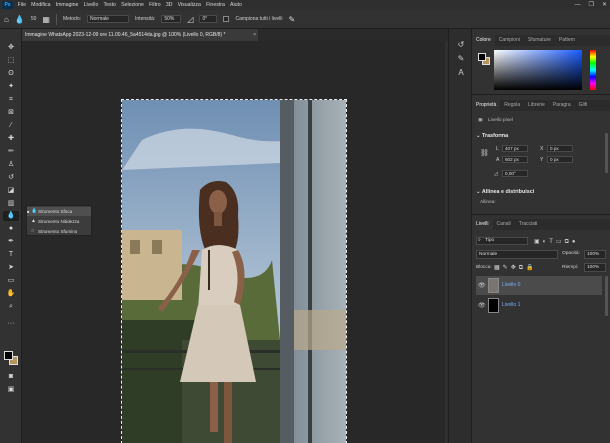  I want to click on angle-field: 0°, so click(208, 19).